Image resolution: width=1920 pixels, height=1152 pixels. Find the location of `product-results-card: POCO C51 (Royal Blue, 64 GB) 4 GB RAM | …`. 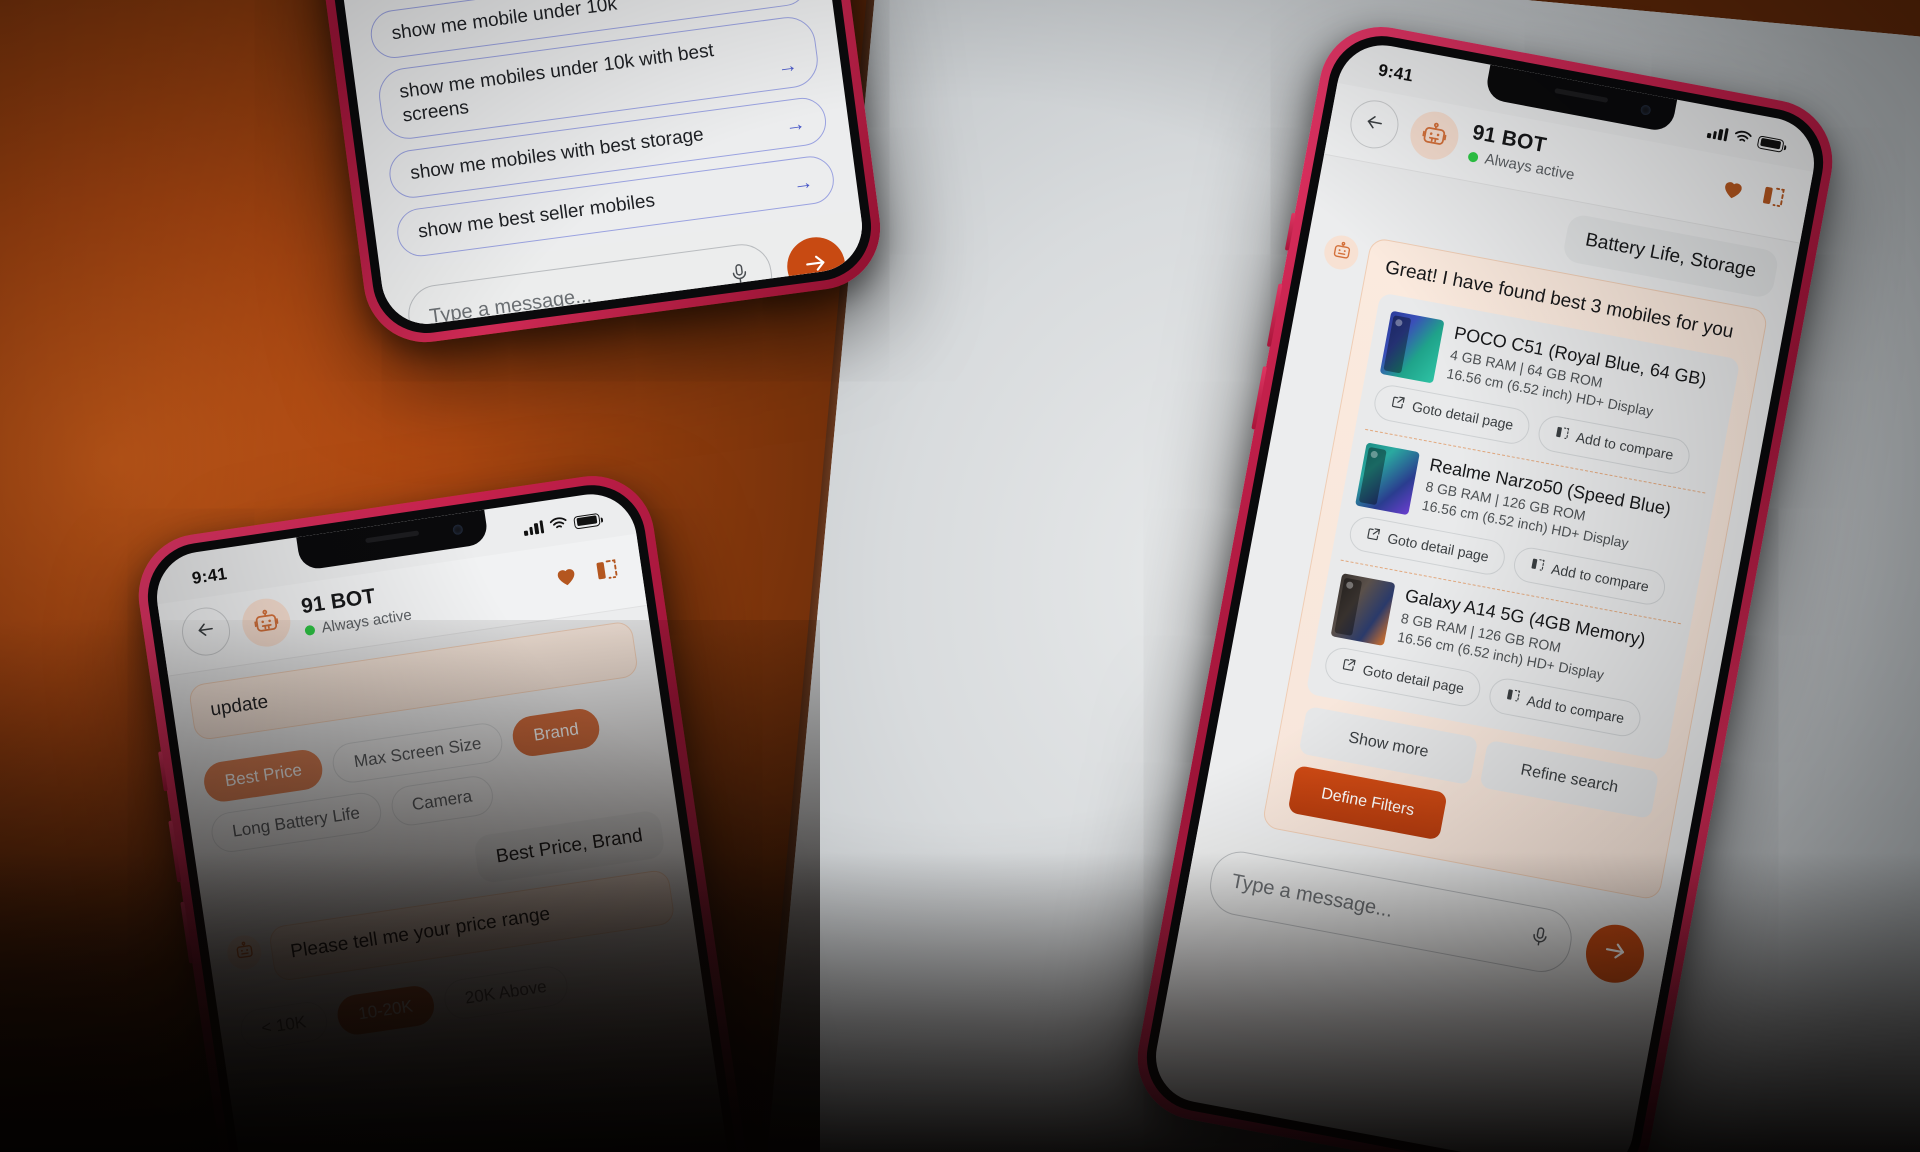

product-results-card: POCO C51 (Royal Blue, 64 GB) 4 GB RAM | … is located at coordinates (1523, 527).